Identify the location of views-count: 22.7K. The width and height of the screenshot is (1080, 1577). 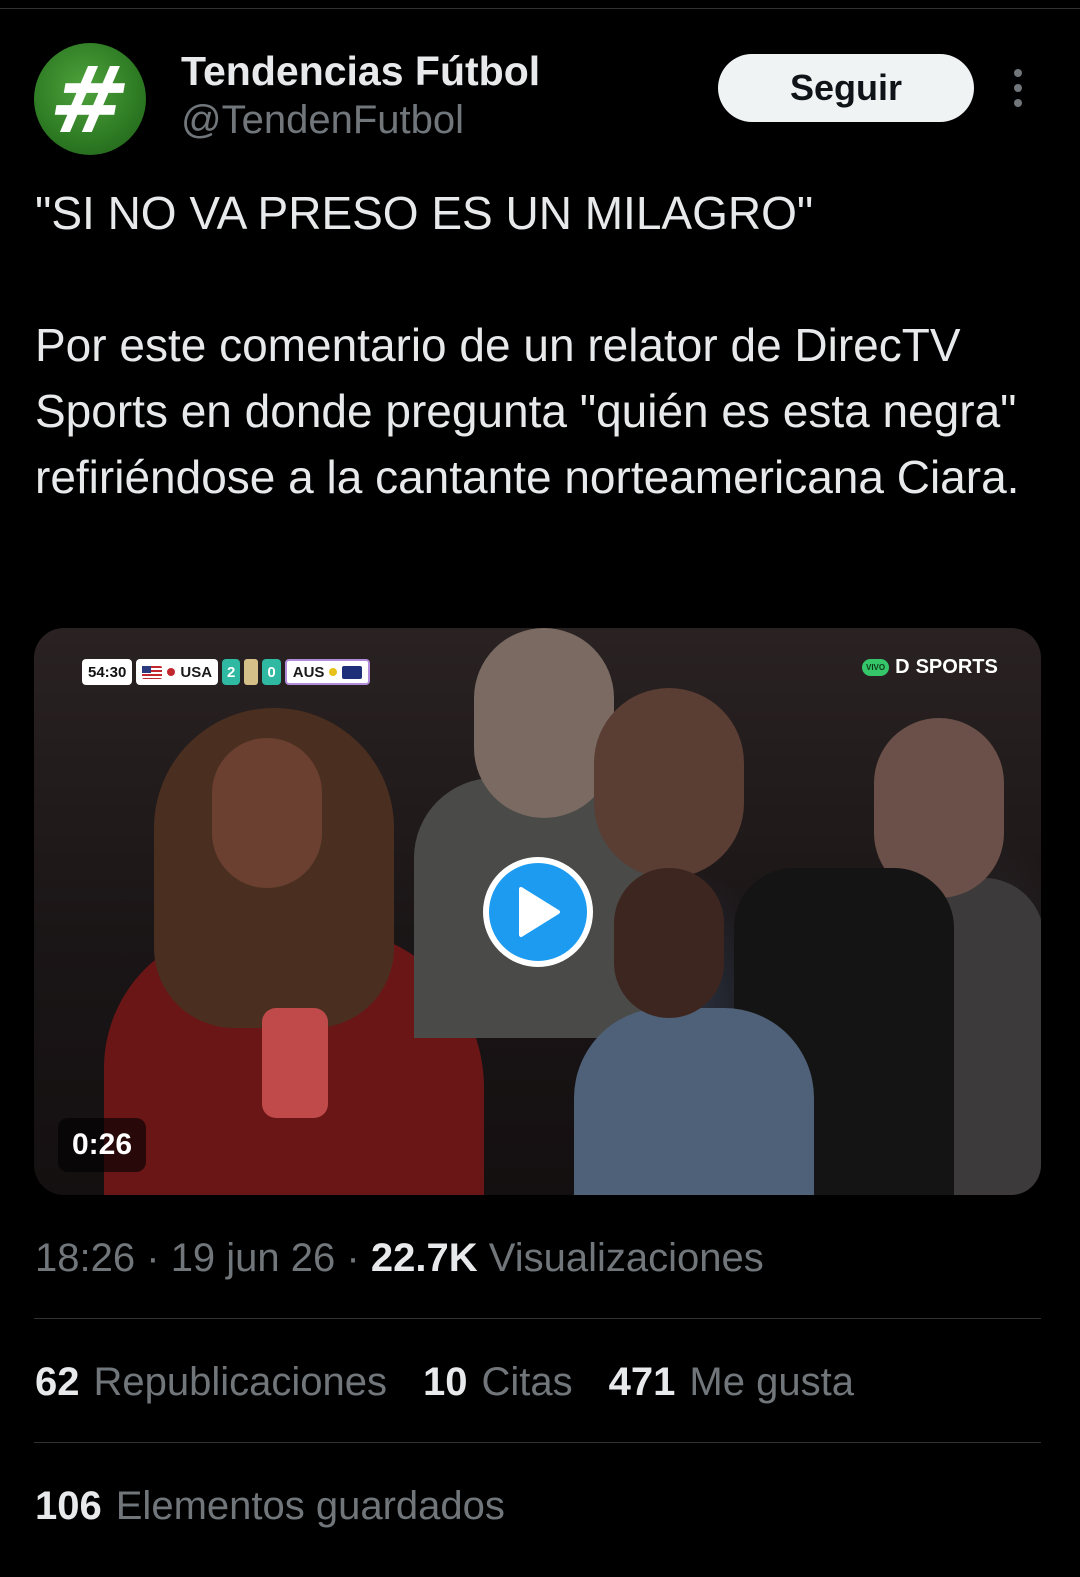
(424, 1258).